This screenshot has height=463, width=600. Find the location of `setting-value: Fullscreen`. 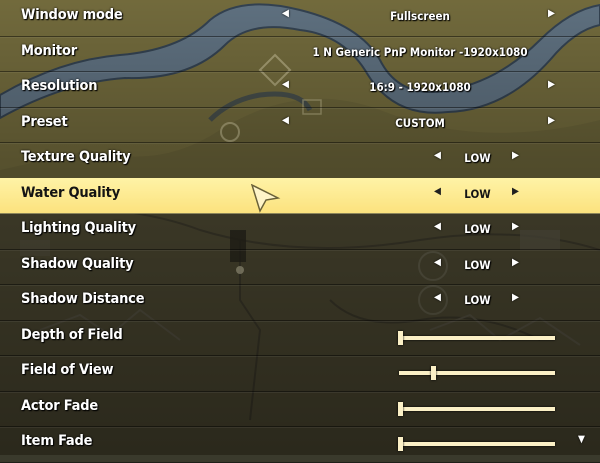

setting-value: Fullscreen is located at coordinates (420, 16).